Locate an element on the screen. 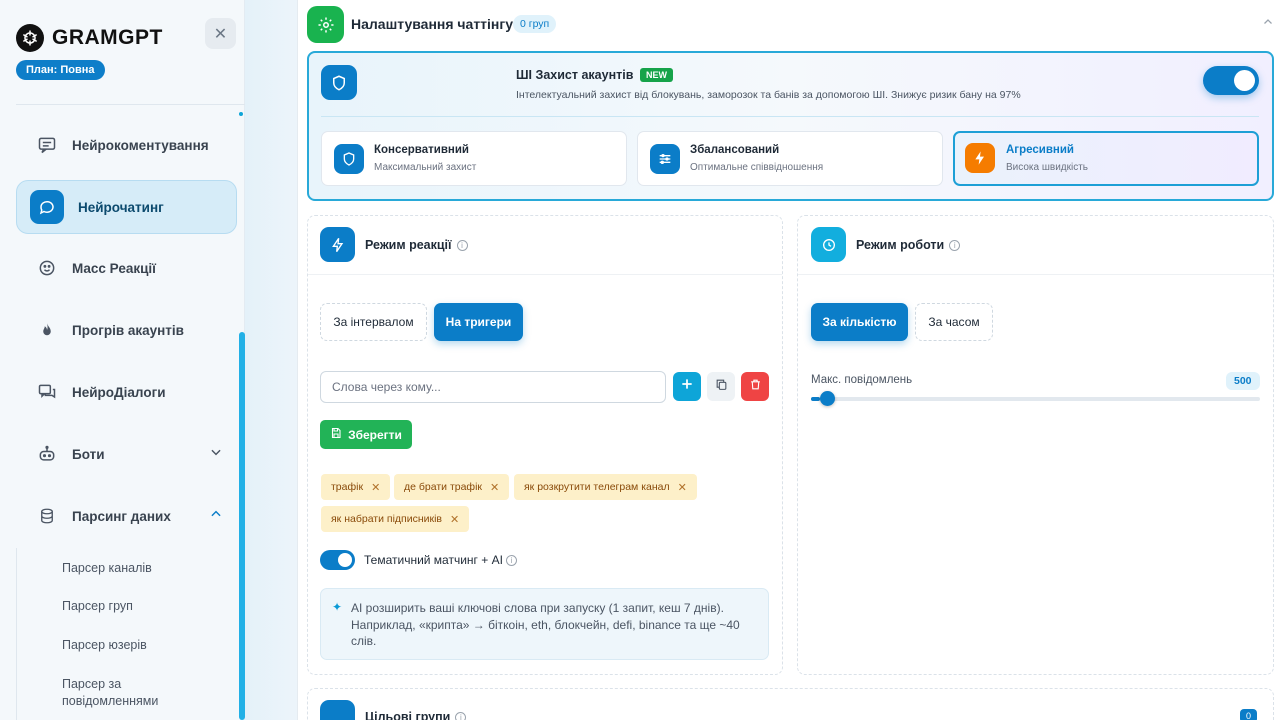  sidebar-item-label: Парсинг даних is located at coordinates (121, 516).